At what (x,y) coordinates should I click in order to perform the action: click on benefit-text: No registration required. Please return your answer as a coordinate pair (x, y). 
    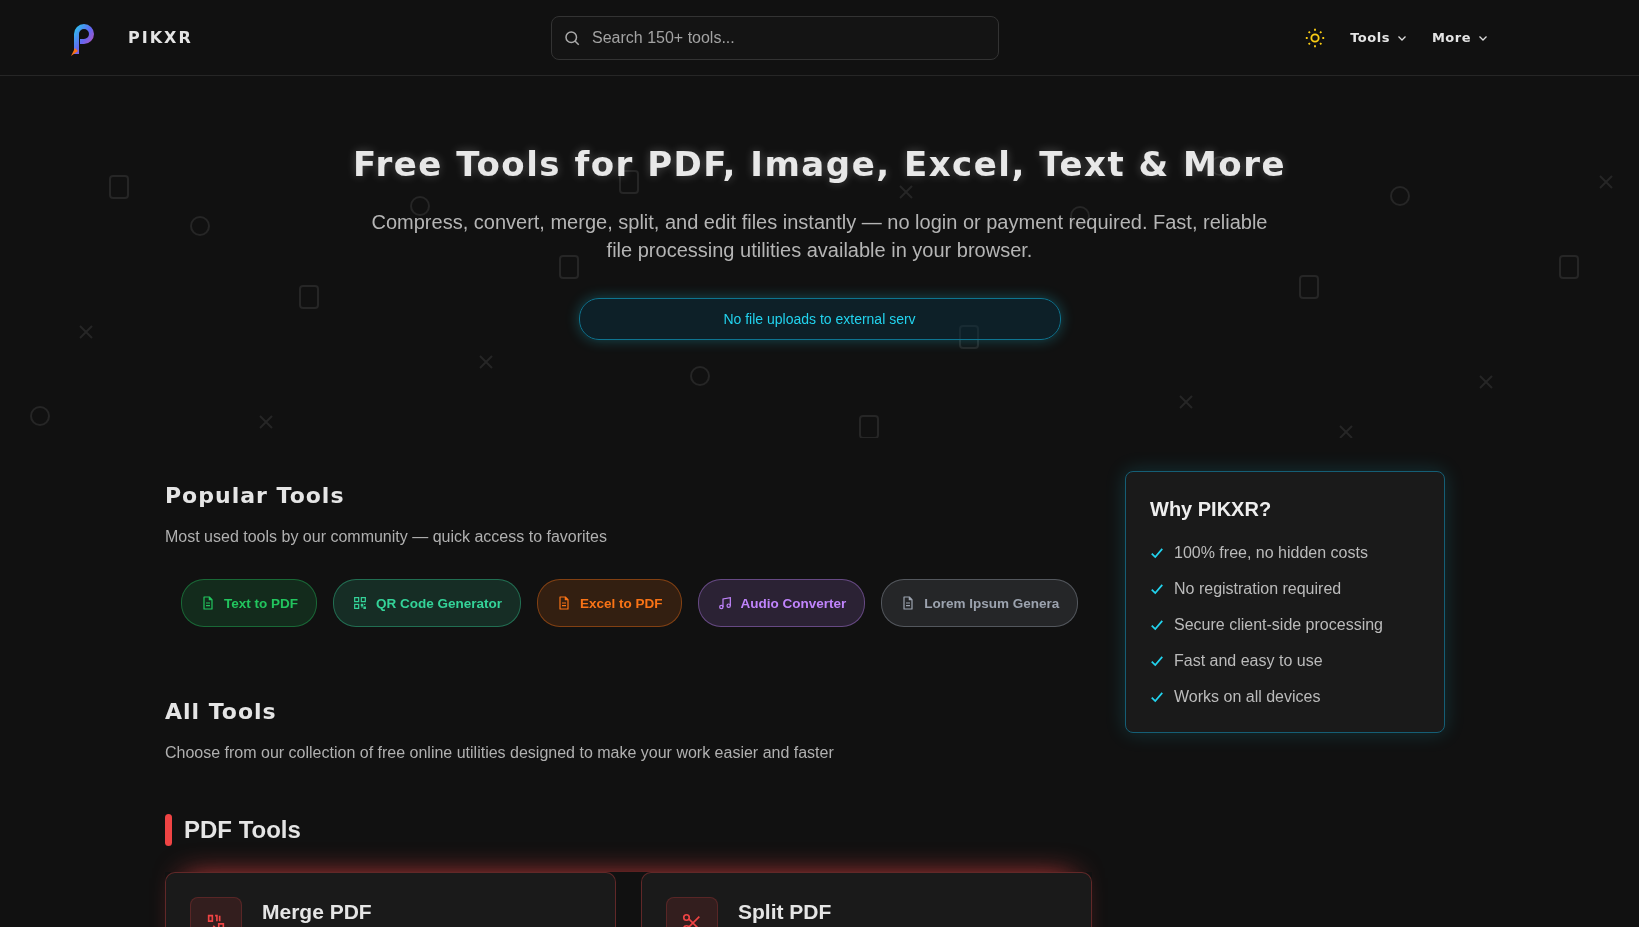
    Looking at the image, I should click on (1258, 589).